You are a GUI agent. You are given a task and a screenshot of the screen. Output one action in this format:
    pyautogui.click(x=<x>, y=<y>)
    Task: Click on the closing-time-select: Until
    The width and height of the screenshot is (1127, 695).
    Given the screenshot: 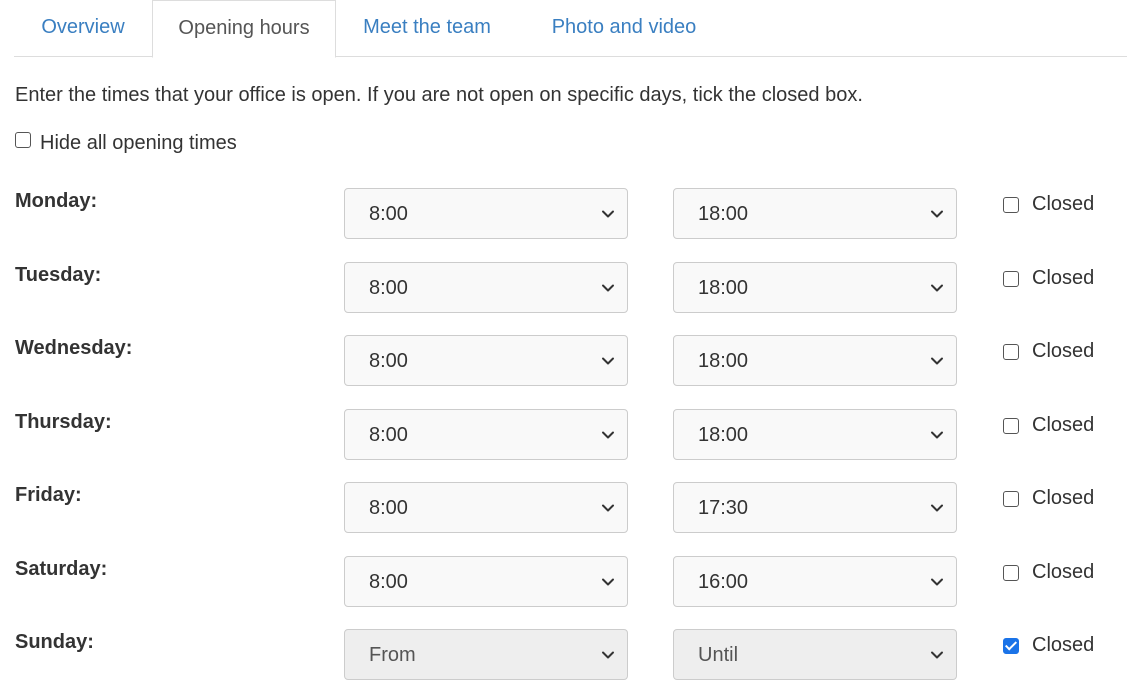 What is the action you would take?
    pyautogui.click(x=815, y=654)
    